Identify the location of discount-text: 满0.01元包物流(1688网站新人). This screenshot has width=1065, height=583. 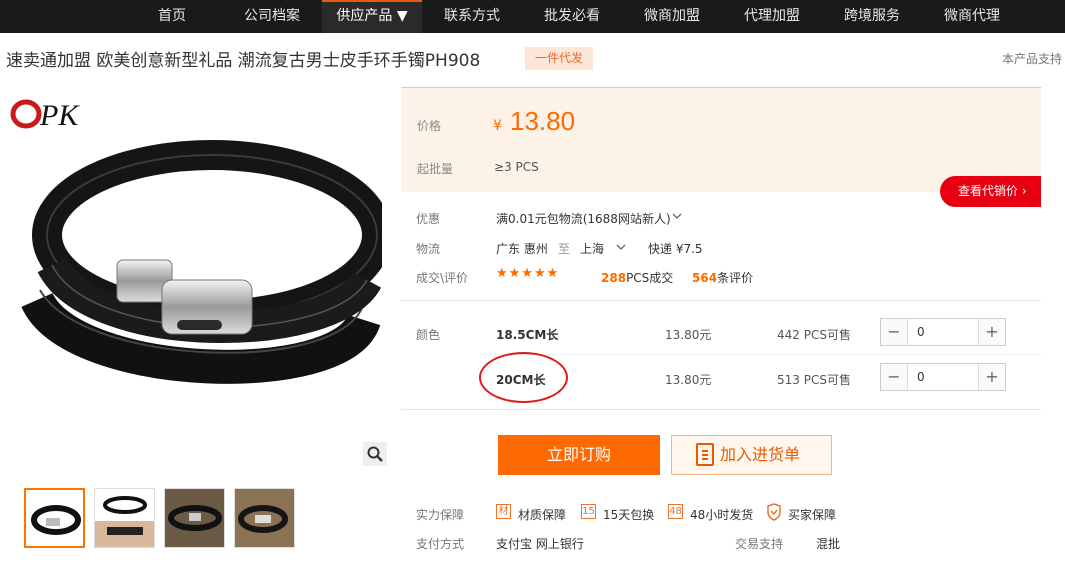
(583, 219).